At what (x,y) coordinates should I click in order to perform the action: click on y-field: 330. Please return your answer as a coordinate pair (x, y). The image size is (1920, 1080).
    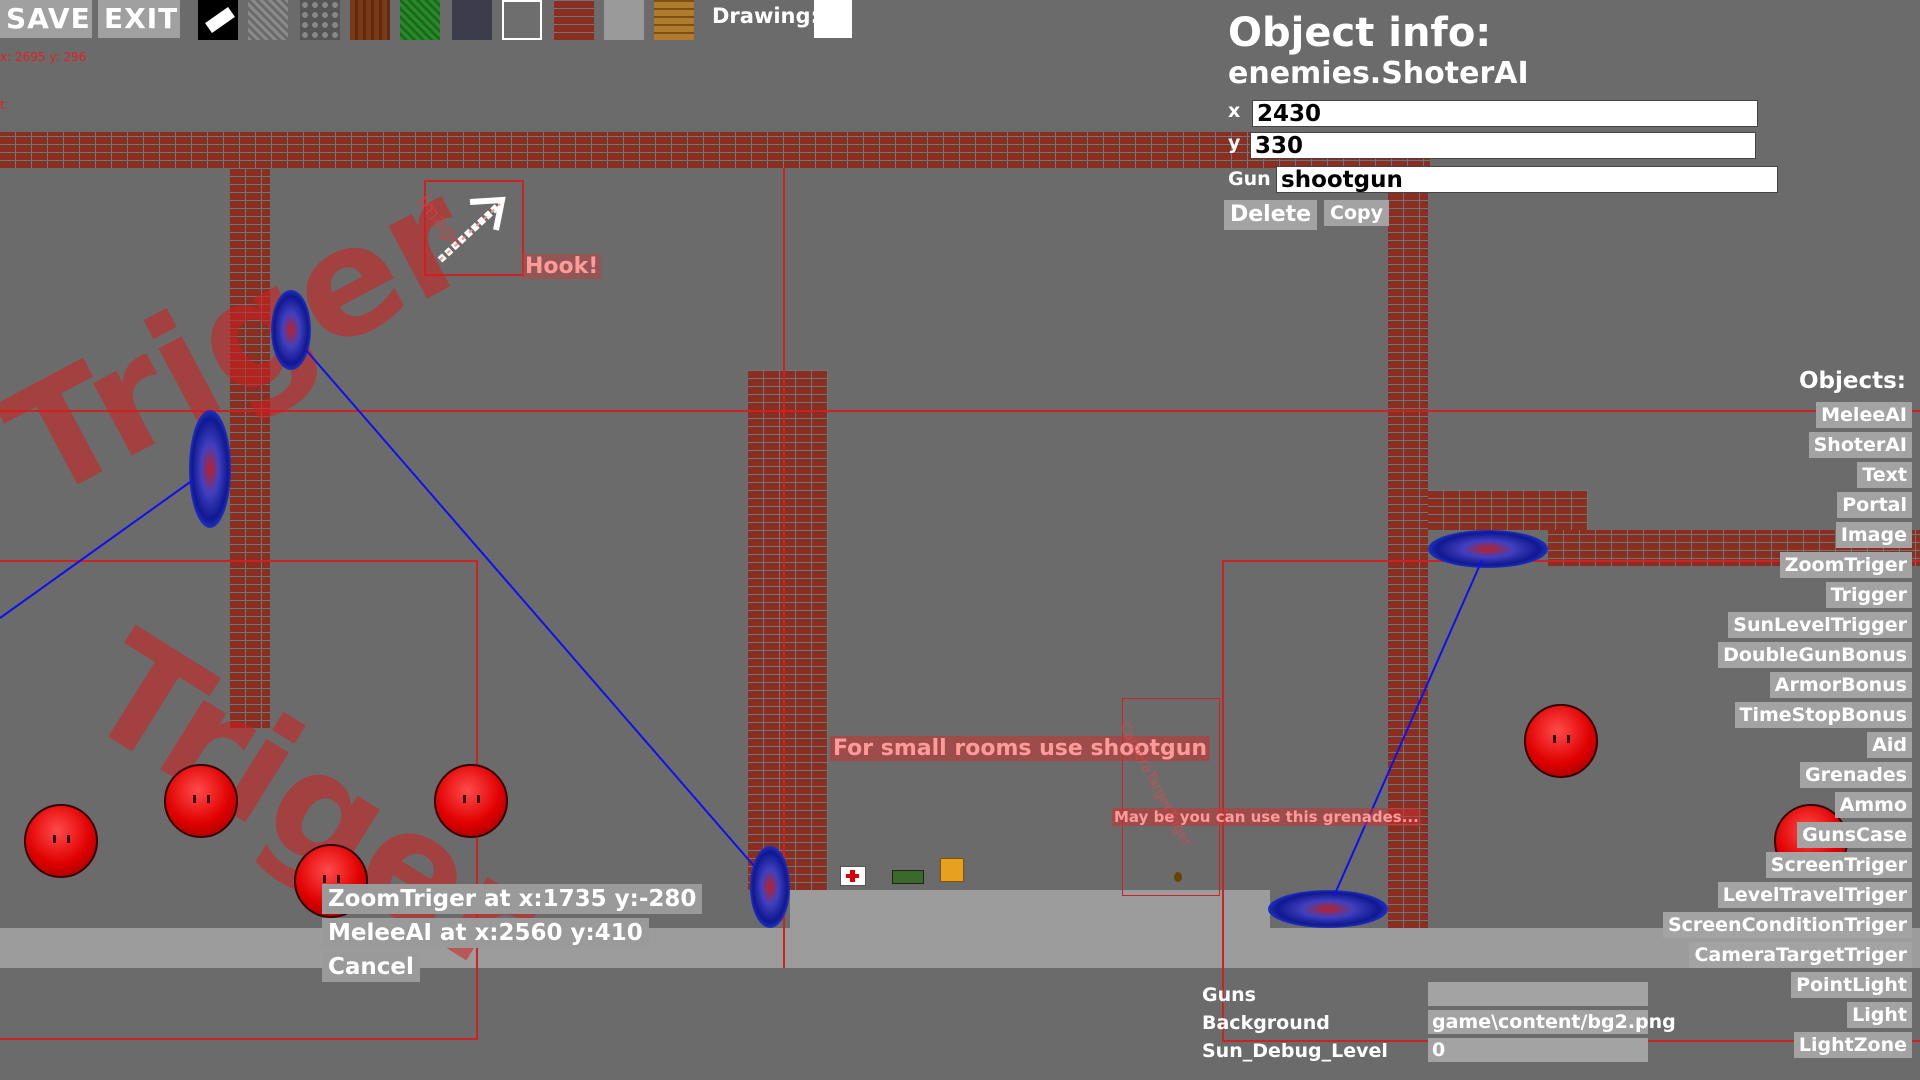
    Looking at the image, I should click on (1503, 145).